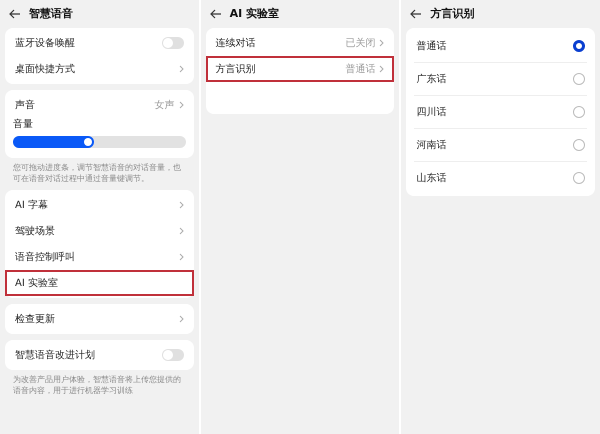  What do you see at coordinates (501, 178) in the screenshot?
I see `settings-row: 山东话` at bounding box center [501, 178].